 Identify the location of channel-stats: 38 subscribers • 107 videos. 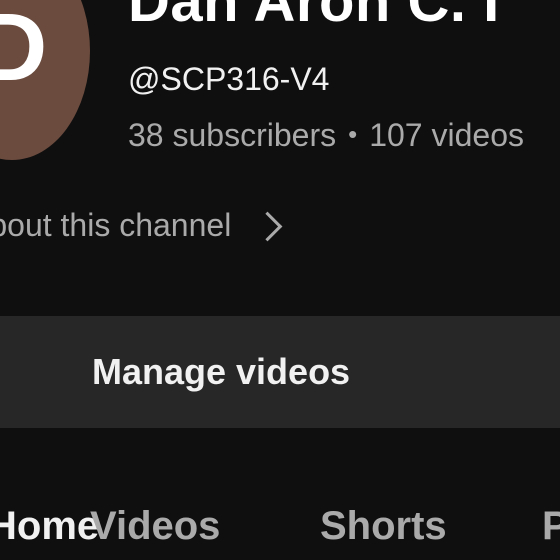
(326, 135).